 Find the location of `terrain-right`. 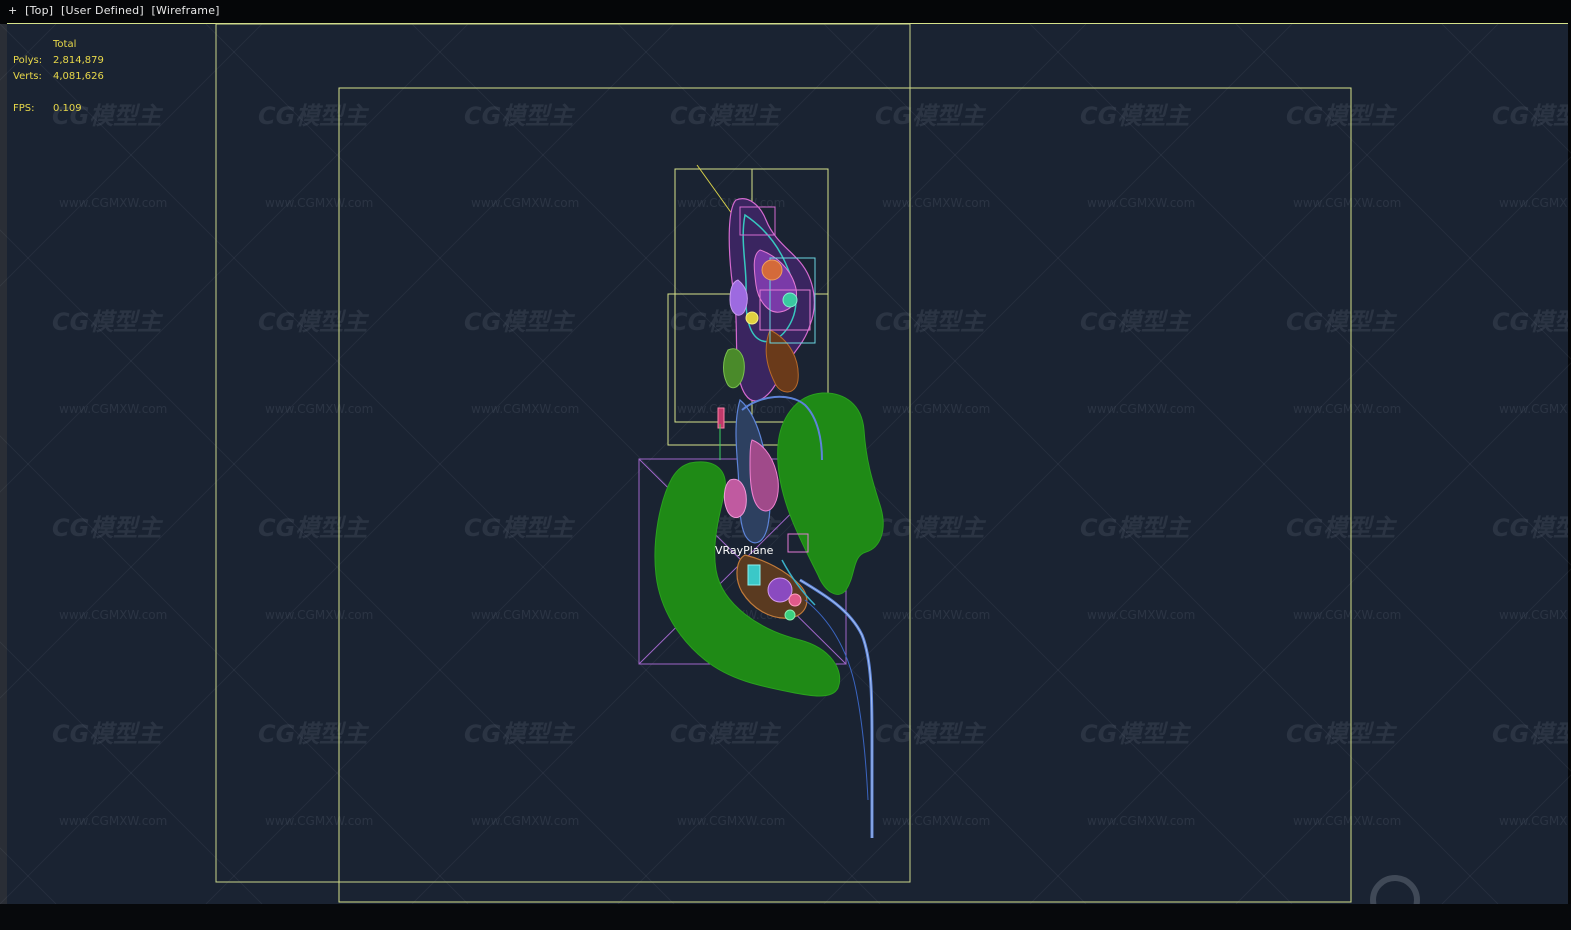

terrain-right is located at coordinates (830, 493).